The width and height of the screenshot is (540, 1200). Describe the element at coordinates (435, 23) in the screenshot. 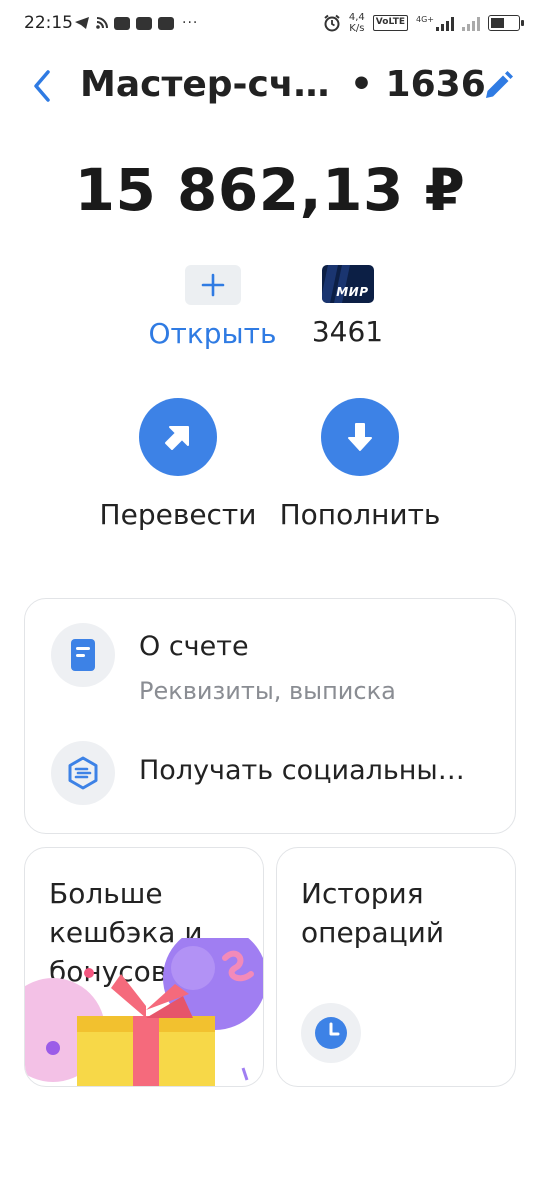

I see `signal-icon: 4G+` at that location.